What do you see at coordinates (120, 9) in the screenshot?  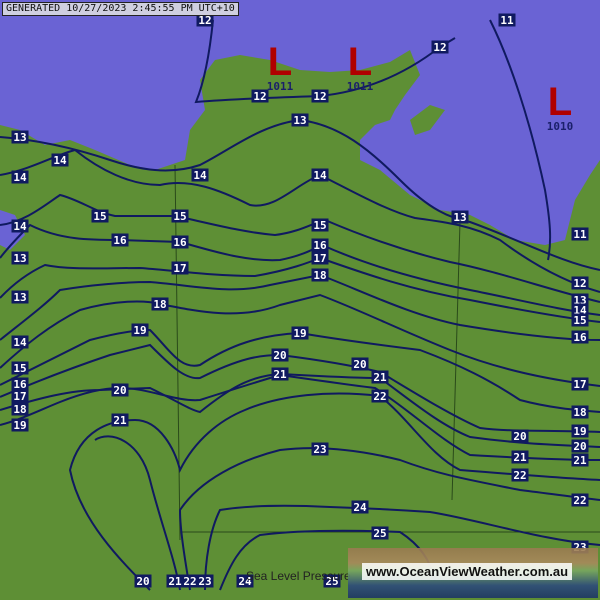 I see `generated-timestamp: GENERATED 10/27/2023 2:45:55 PM UTC+10` at bounding box center [120, 9].